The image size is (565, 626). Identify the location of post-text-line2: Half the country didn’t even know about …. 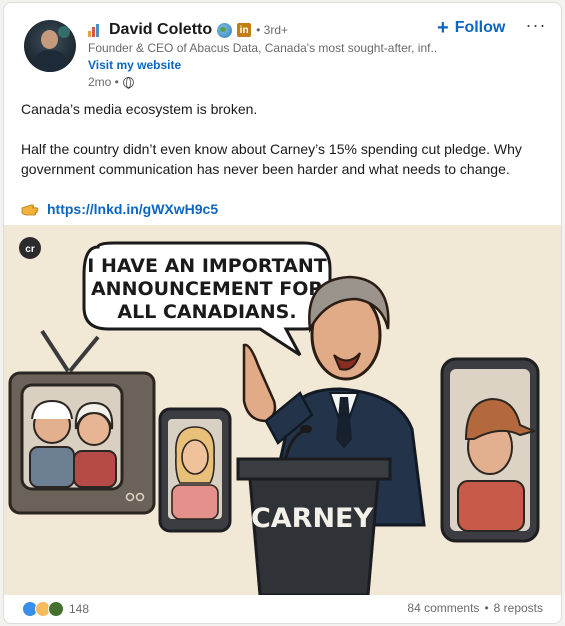
(271, 159).